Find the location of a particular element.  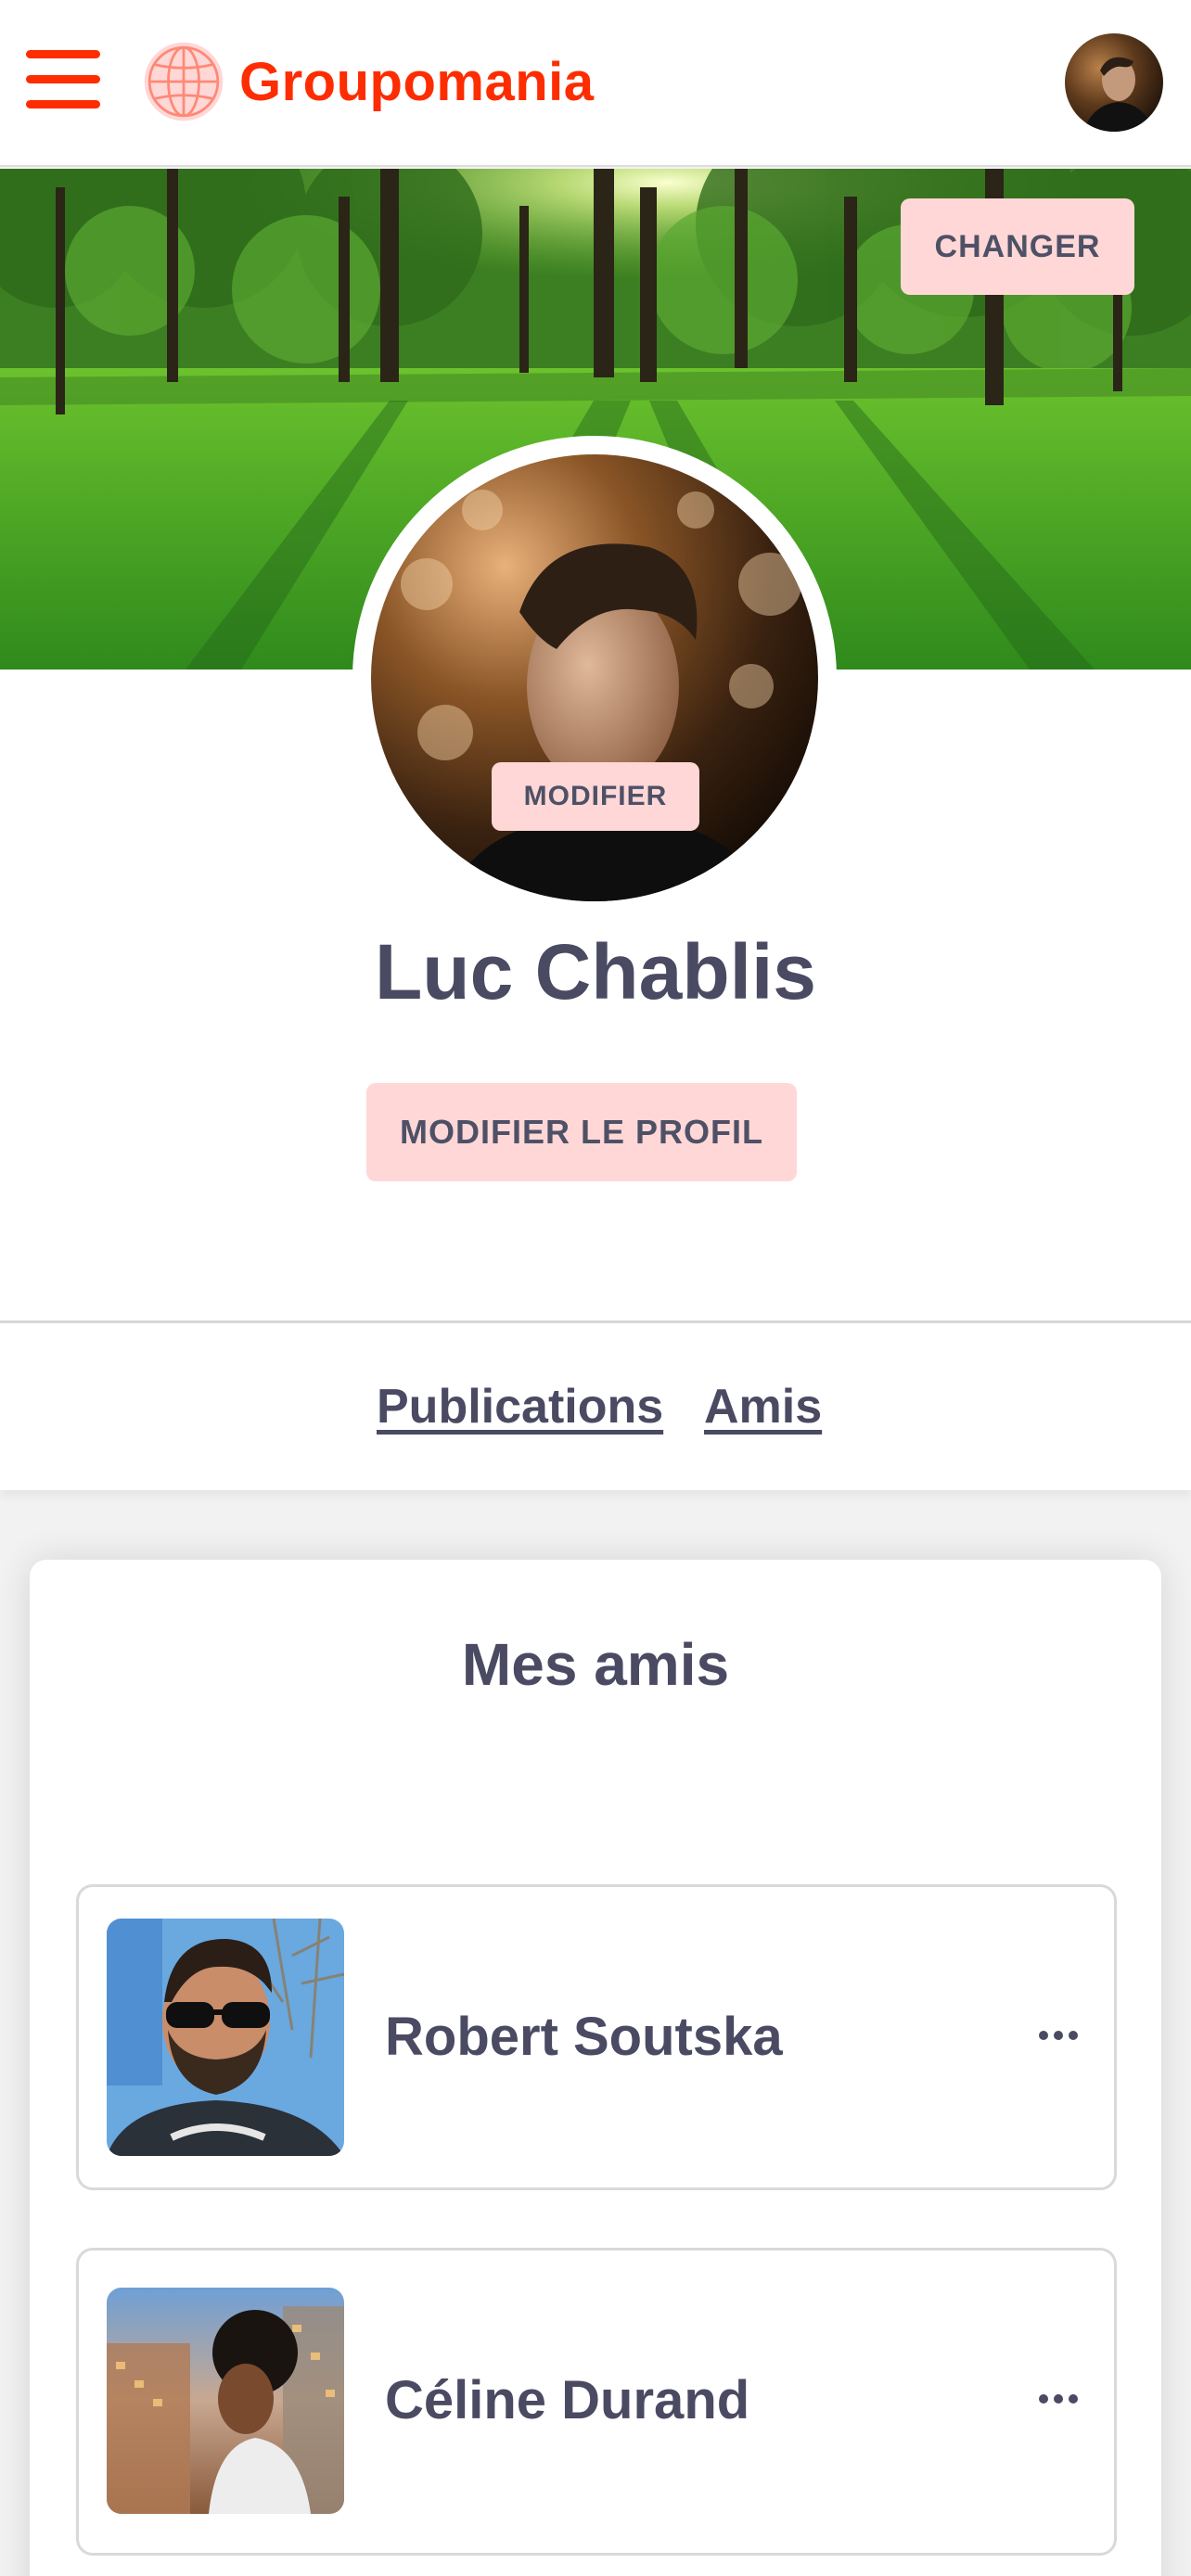

friends-title: Mes amis is located at coordinates (595, 1665).